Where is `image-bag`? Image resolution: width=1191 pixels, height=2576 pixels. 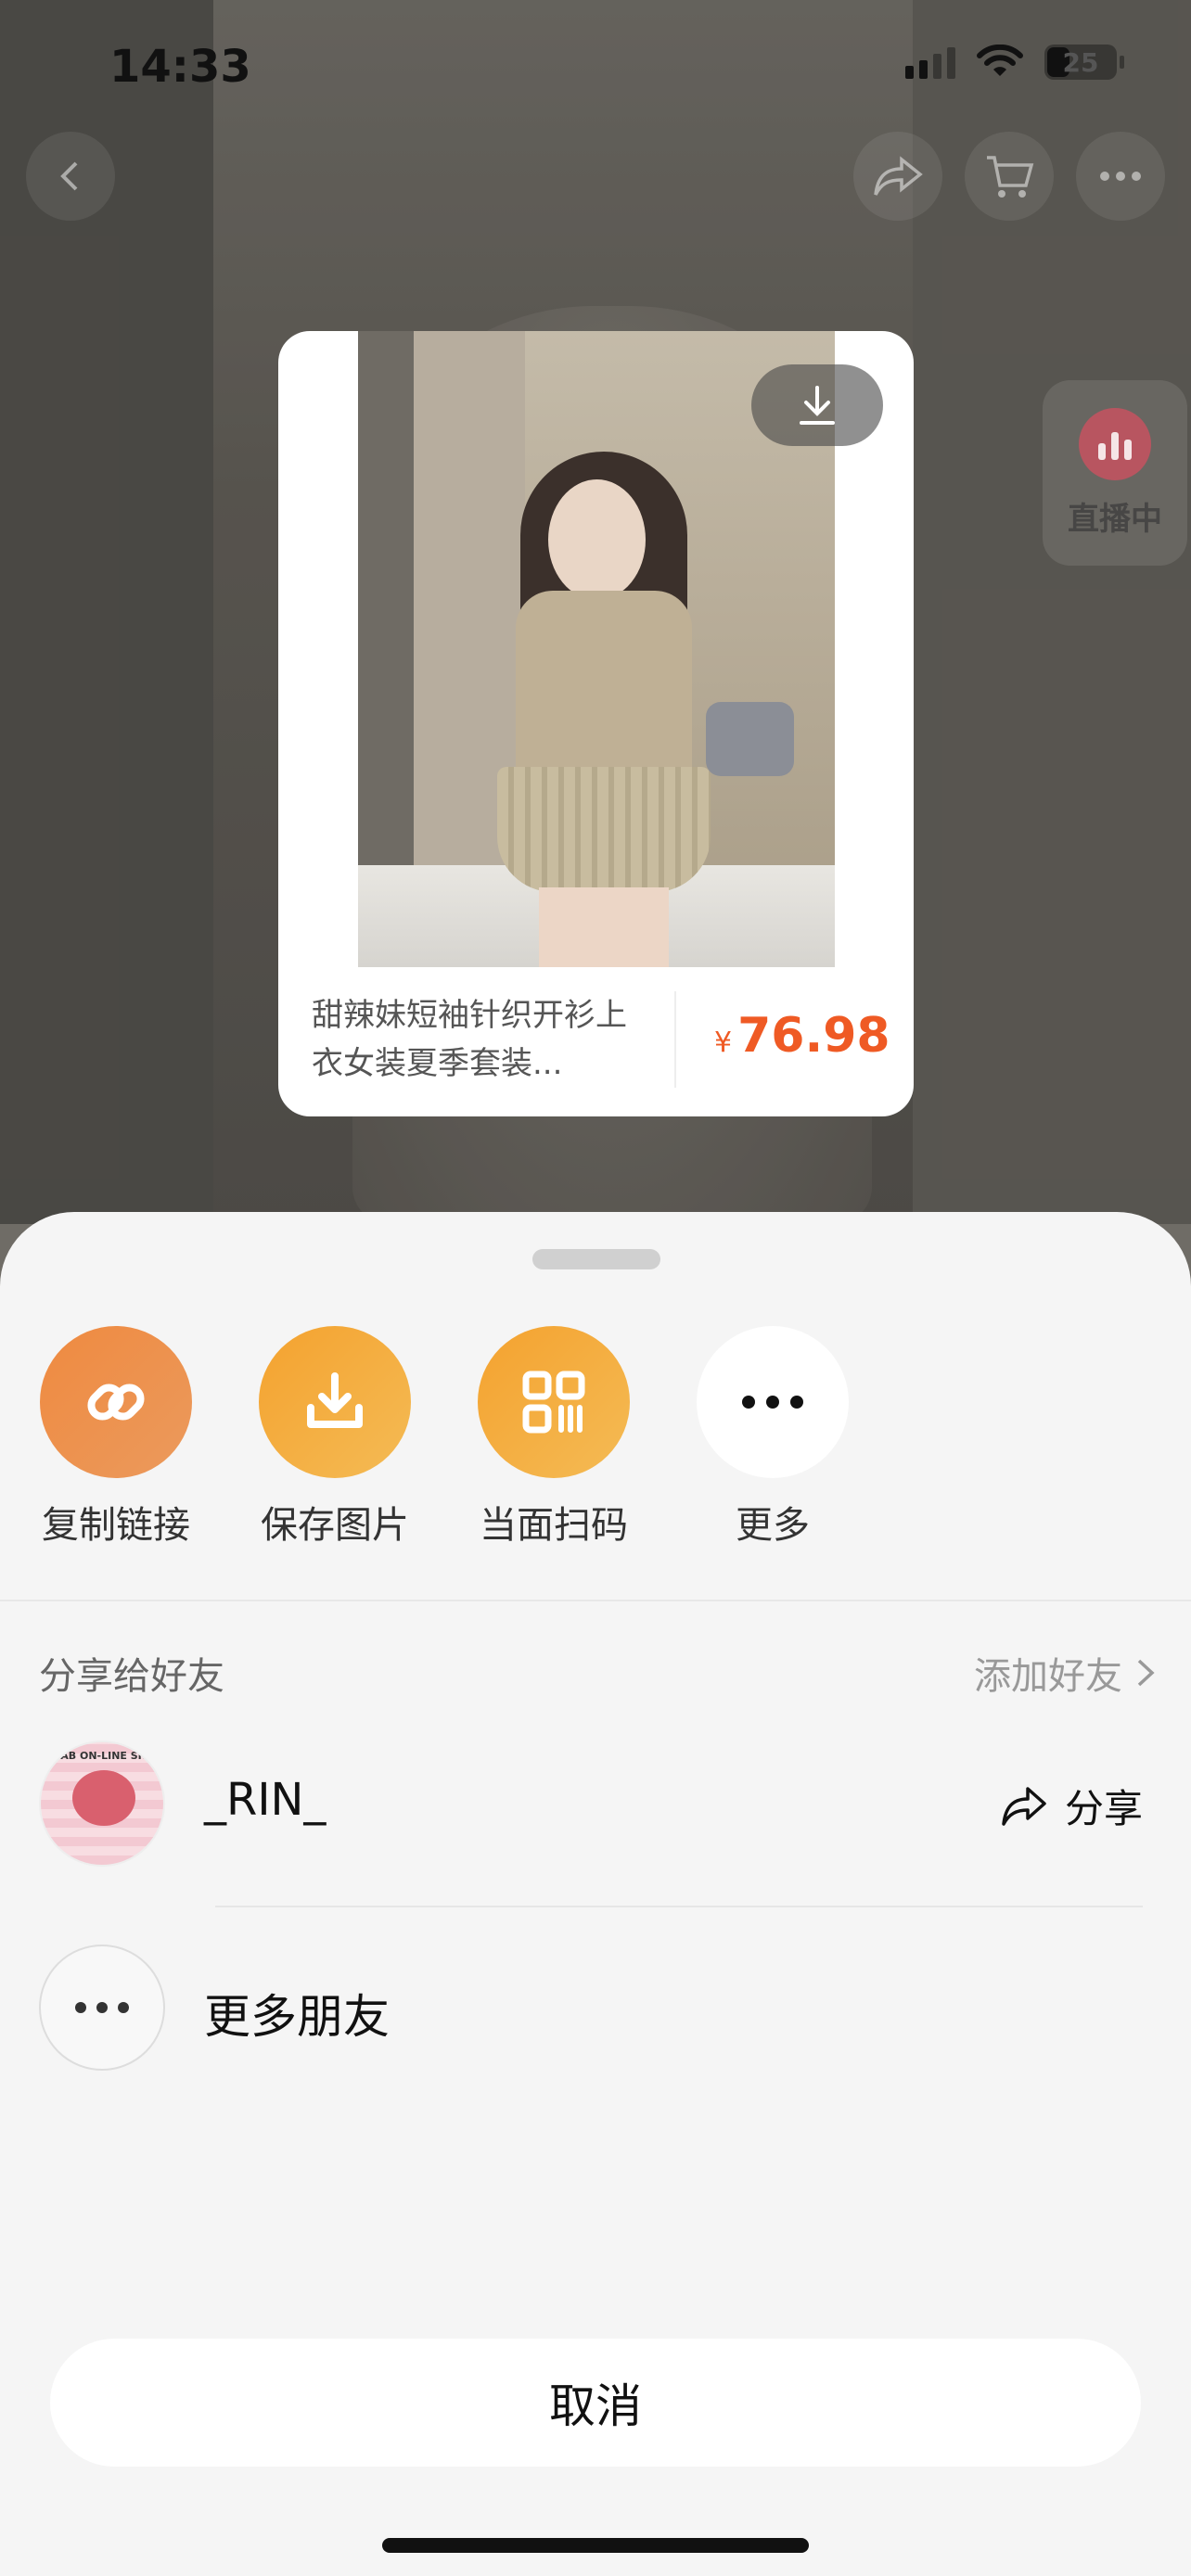 image-bag is located at coordinates (750, 739).